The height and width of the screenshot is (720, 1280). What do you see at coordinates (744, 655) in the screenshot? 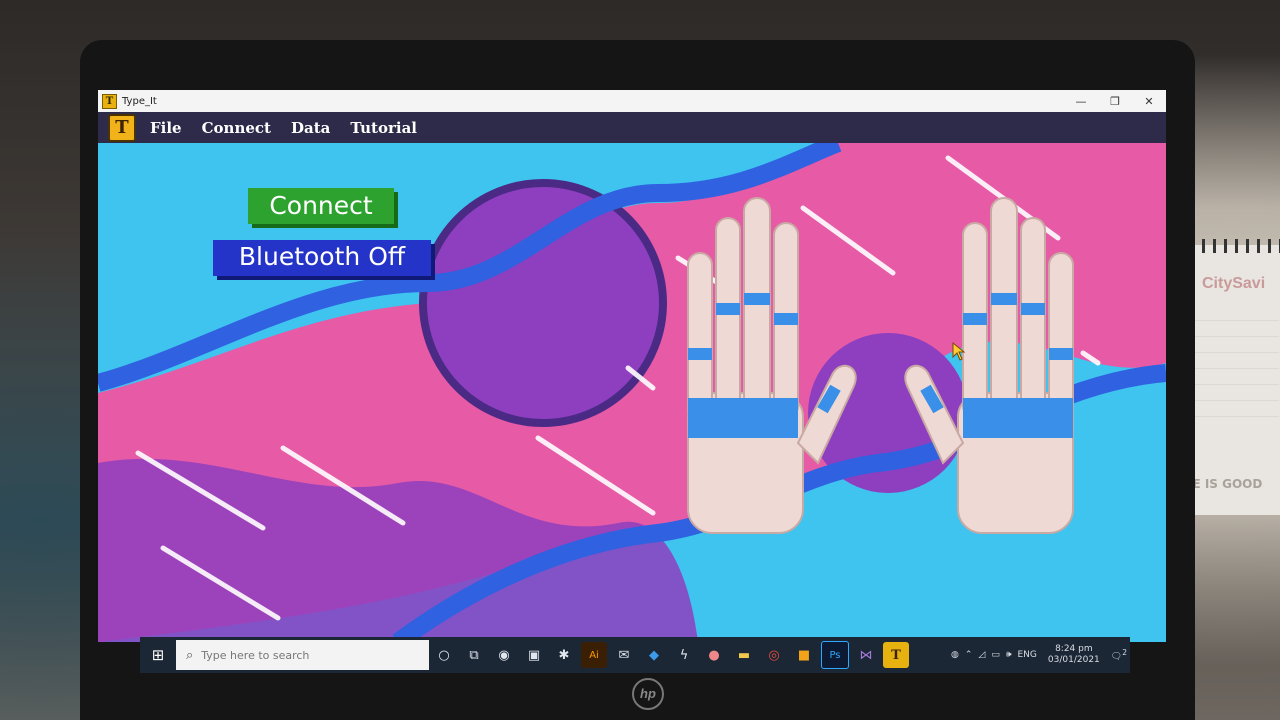
I see `file-explorer-icon: ▬` at bounding box center [744, 655].